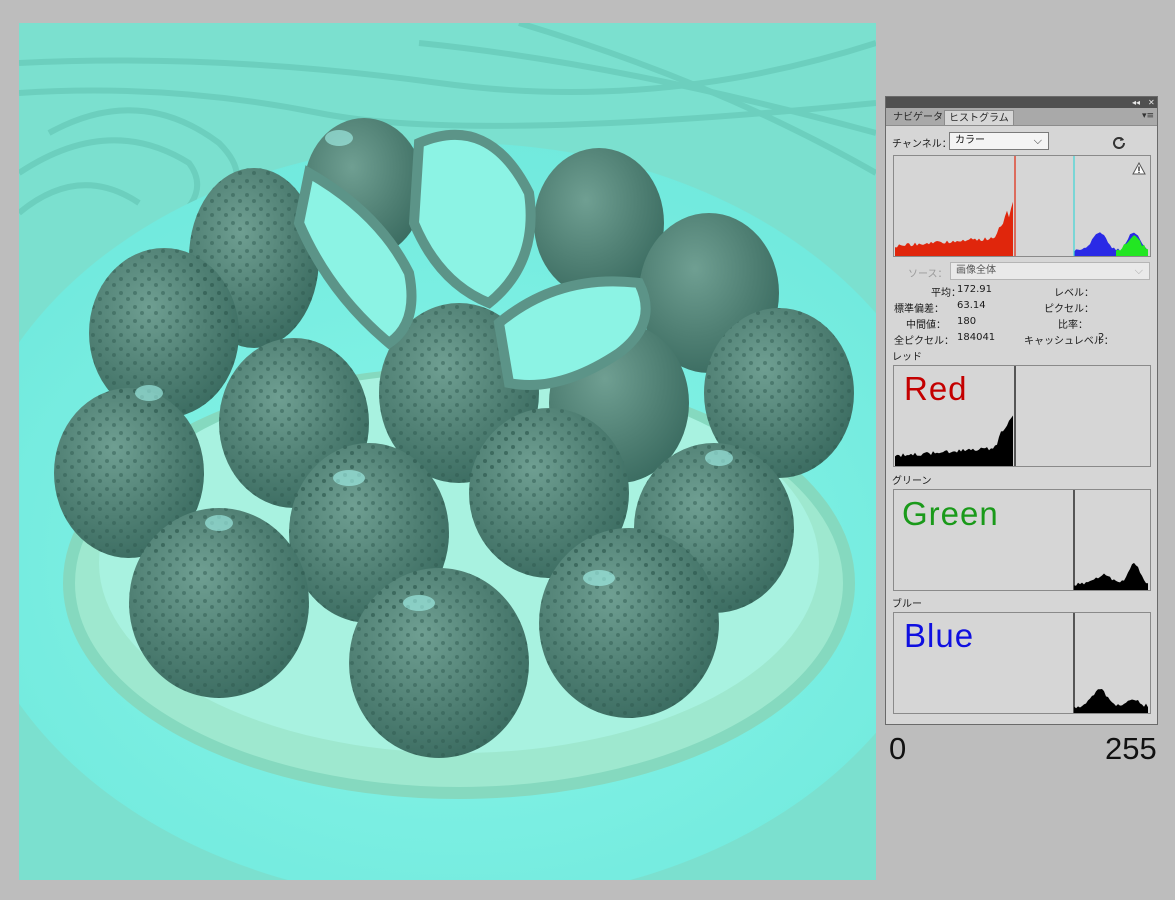  Describe the element at coordinates (924, 339) in the screenshot. I see `pixels-label: 全ピクセル：` at that location.